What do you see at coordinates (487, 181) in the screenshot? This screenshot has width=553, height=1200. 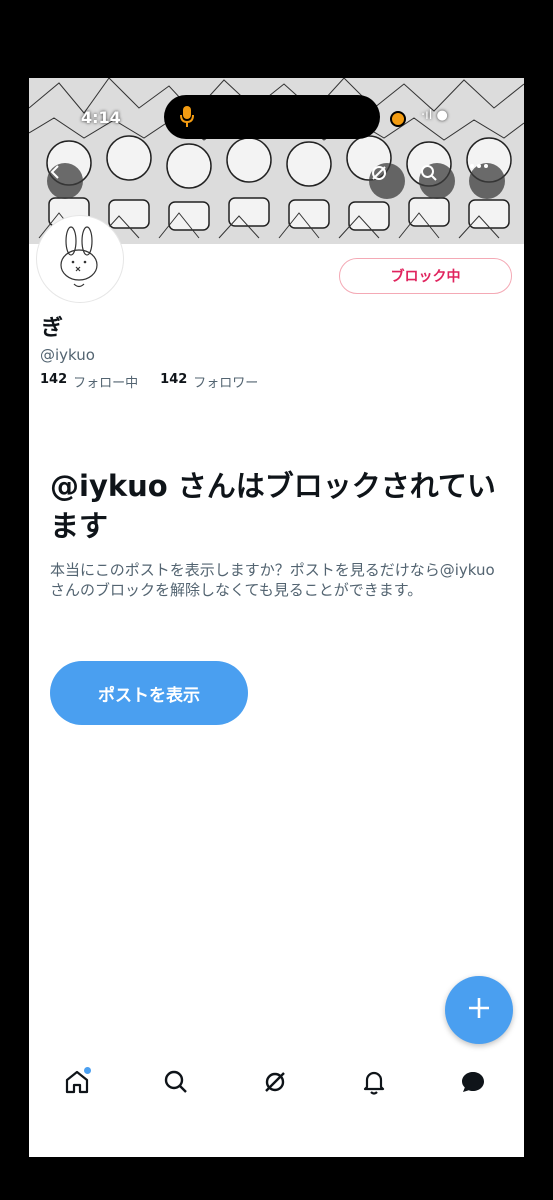 I see `more-button` at bounding box center [487, 181].